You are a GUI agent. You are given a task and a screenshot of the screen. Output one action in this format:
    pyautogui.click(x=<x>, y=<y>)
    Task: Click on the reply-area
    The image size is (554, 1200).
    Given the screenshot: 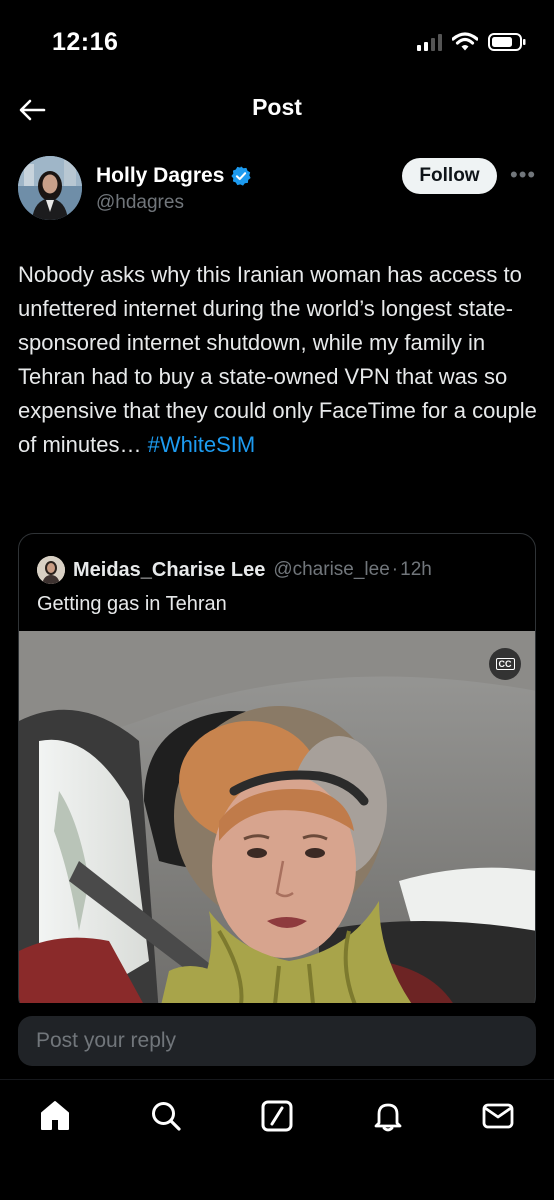 What is the action you would take?
    pyautogui.click(x=277, y=1041)
    